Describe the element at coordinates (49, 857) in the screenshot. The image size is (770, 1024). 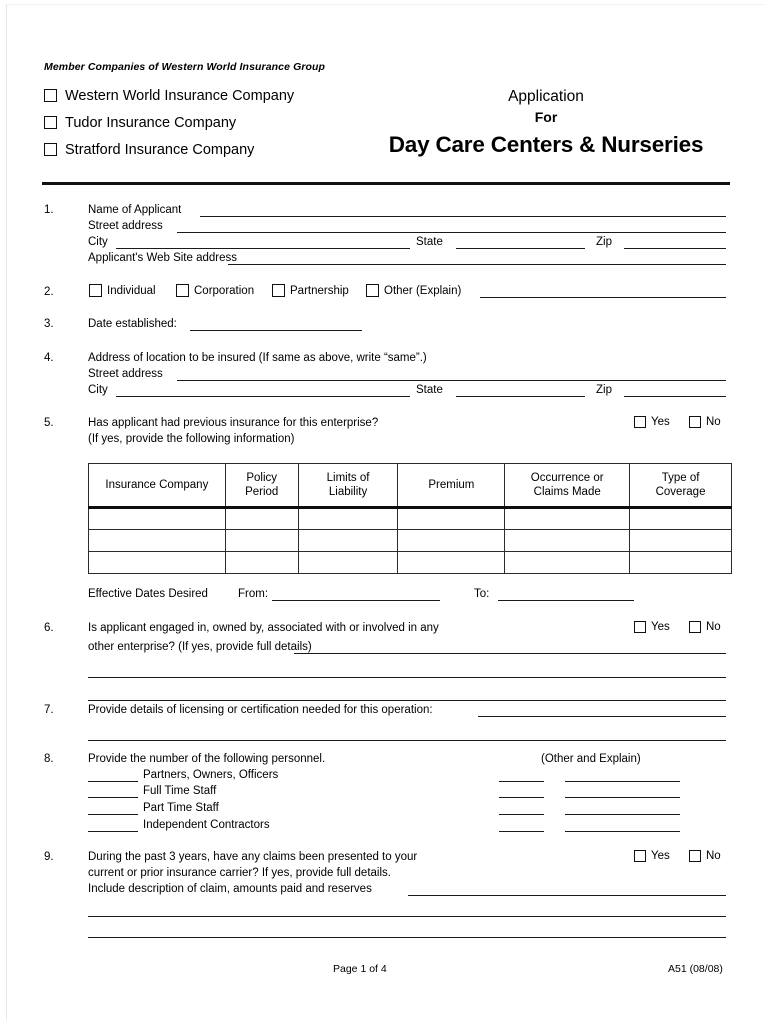
I see `item-number-9: 9.` at that location.